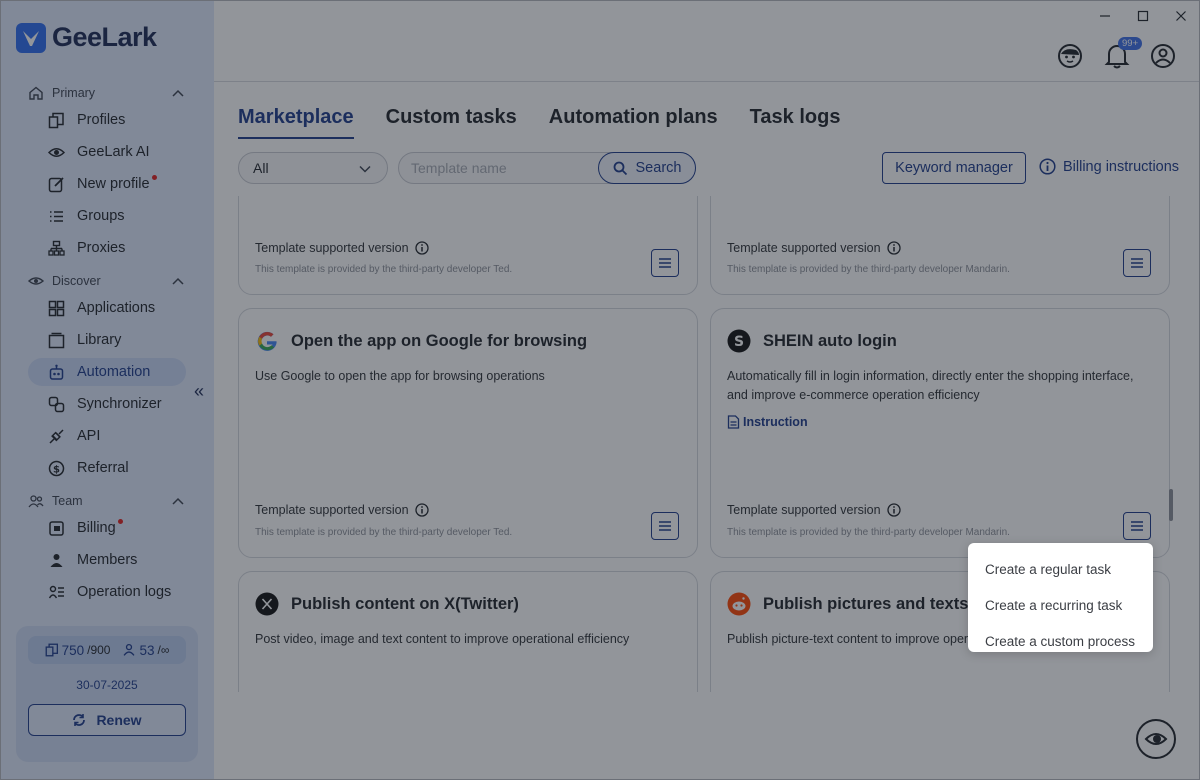 This screenshot has width=1200, height=780. What do you see at coordinates (647, 168) in the screenshot?
I see `search-button: Search` at bounding box center [647, 168].